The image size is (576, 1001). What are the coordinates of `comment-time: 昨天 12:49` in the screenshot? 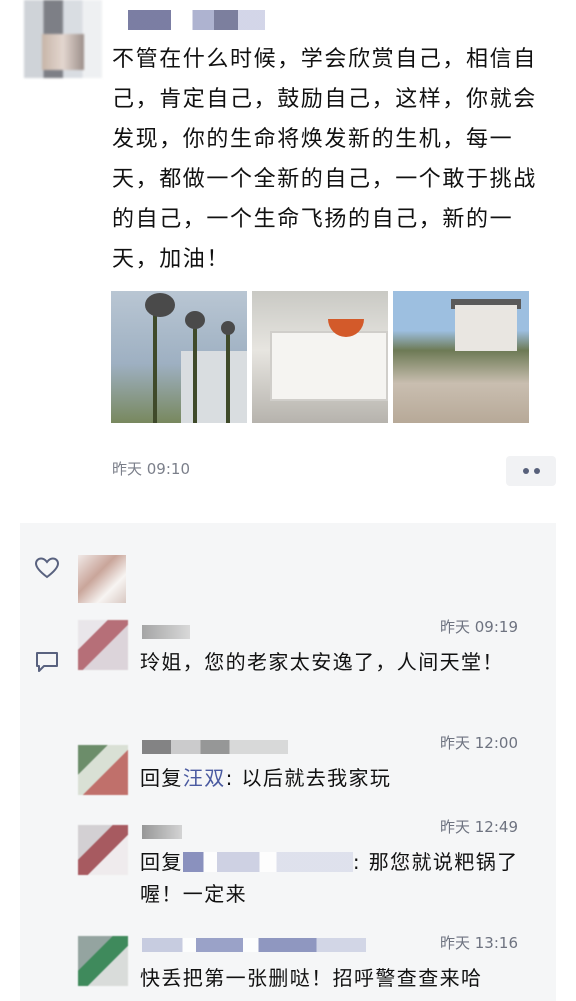 It's located at (479, 827).